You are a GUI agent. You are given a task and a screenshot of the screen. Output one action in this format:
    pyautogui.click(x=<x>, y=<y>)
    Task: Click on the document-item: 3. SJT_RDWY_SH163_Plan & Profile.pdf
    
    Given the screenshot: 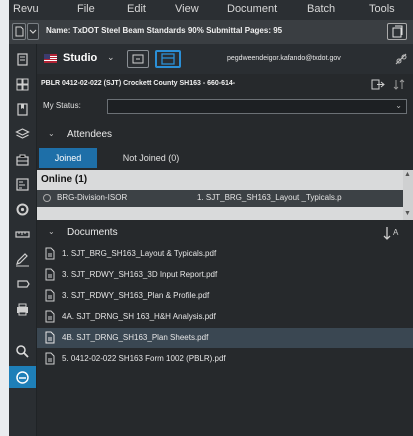 What is the action you would take?
    pyautogui.click(x=225, y=296)
    